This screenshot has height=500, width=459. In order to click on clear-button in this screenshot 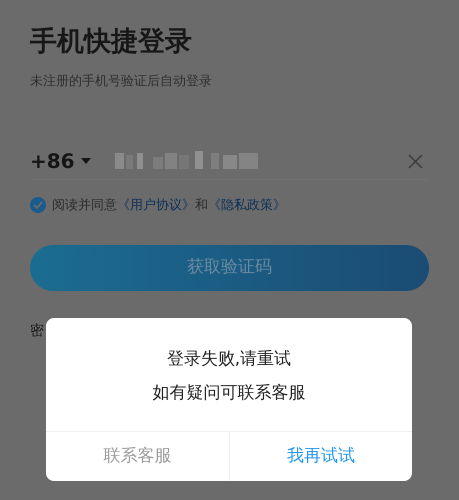, I will do `click(415, 161)`.